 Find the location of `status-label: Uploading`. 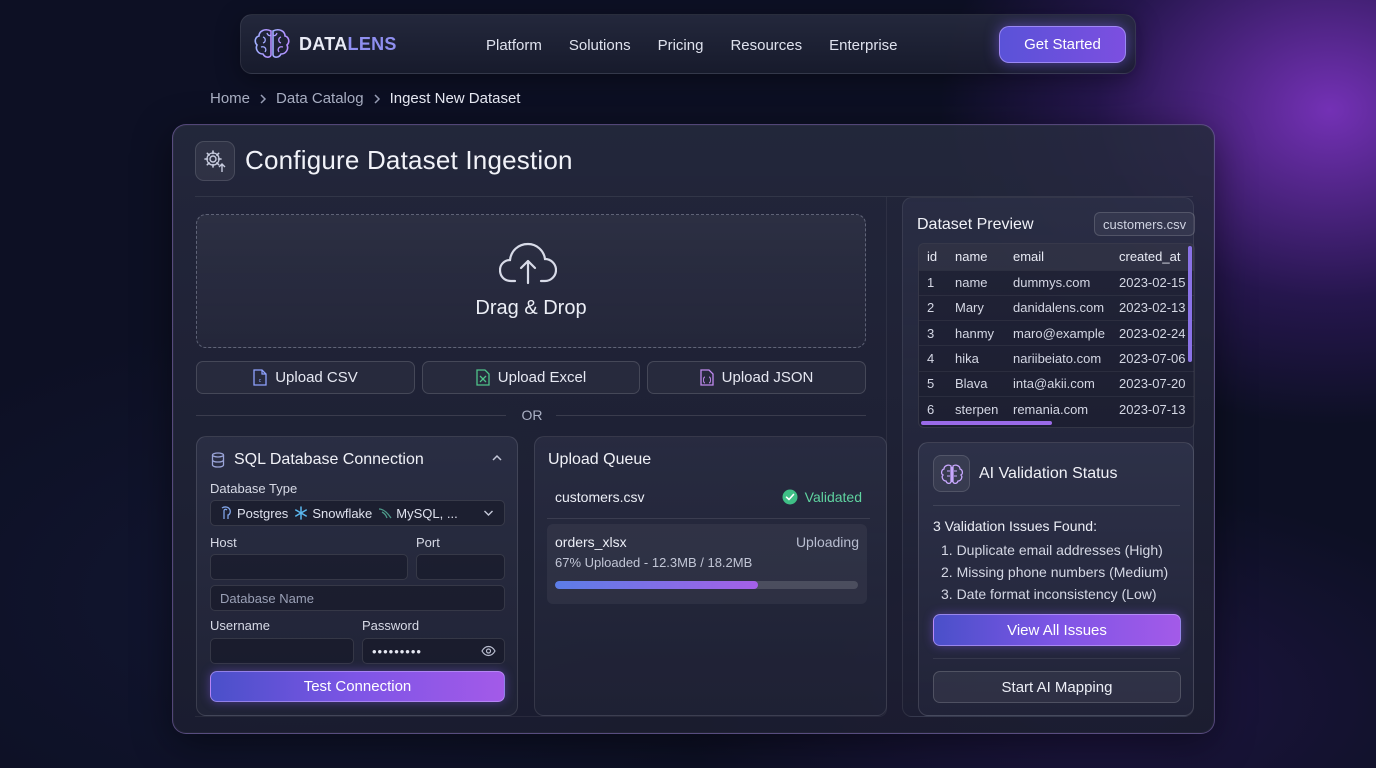

status-label: Uploading is located at coordinates (827, 542).